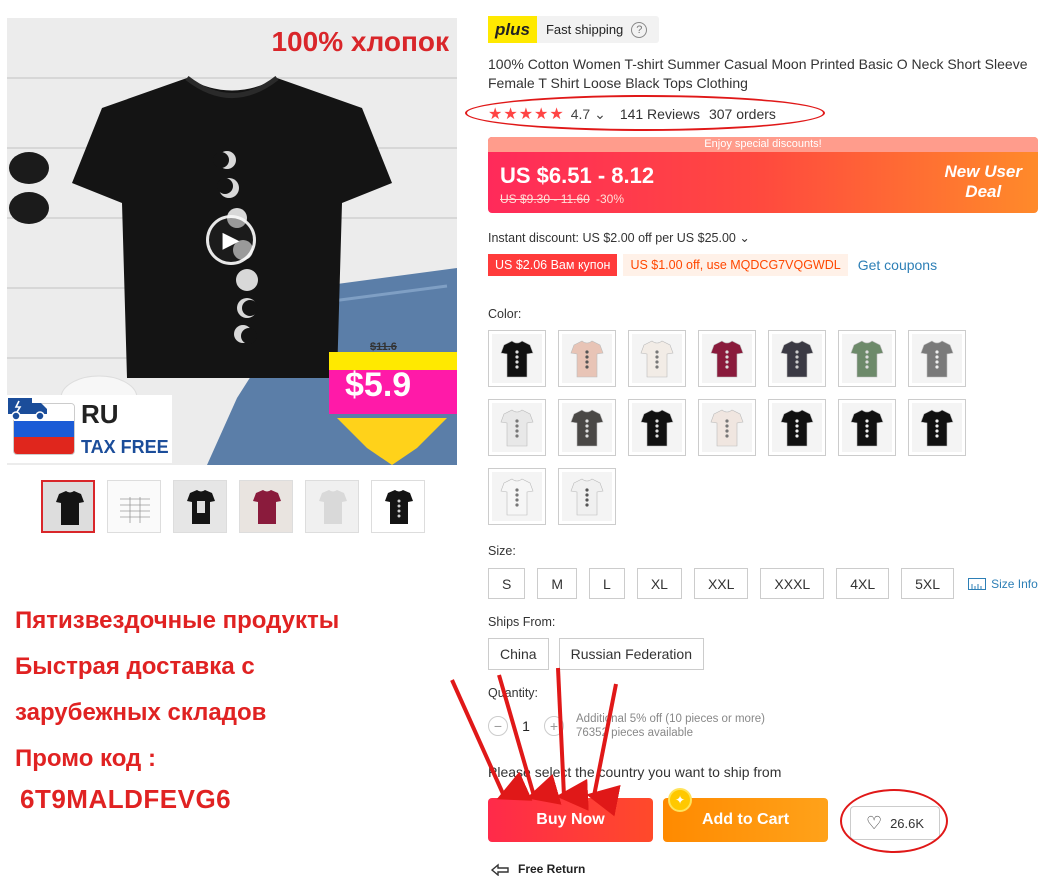  I want to click on size-chart-thumb-icon, so click(135, 510).